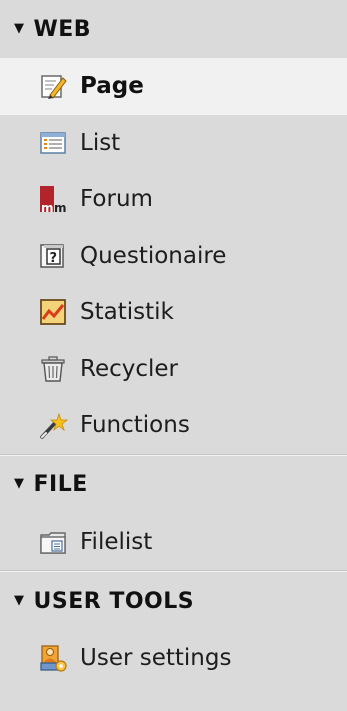  I want to click on menu-item-list: List, so click(173, 143).